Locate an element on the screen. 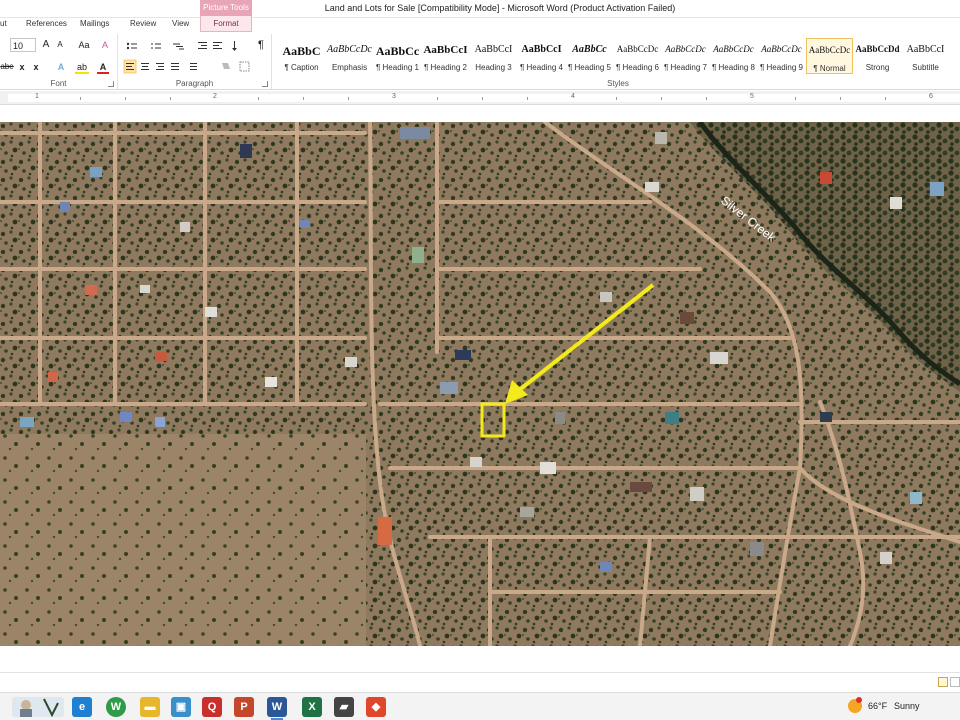 The height and width of the screenshot is (720, 960). highlight-label: ab is located at coordinates (81, 67).